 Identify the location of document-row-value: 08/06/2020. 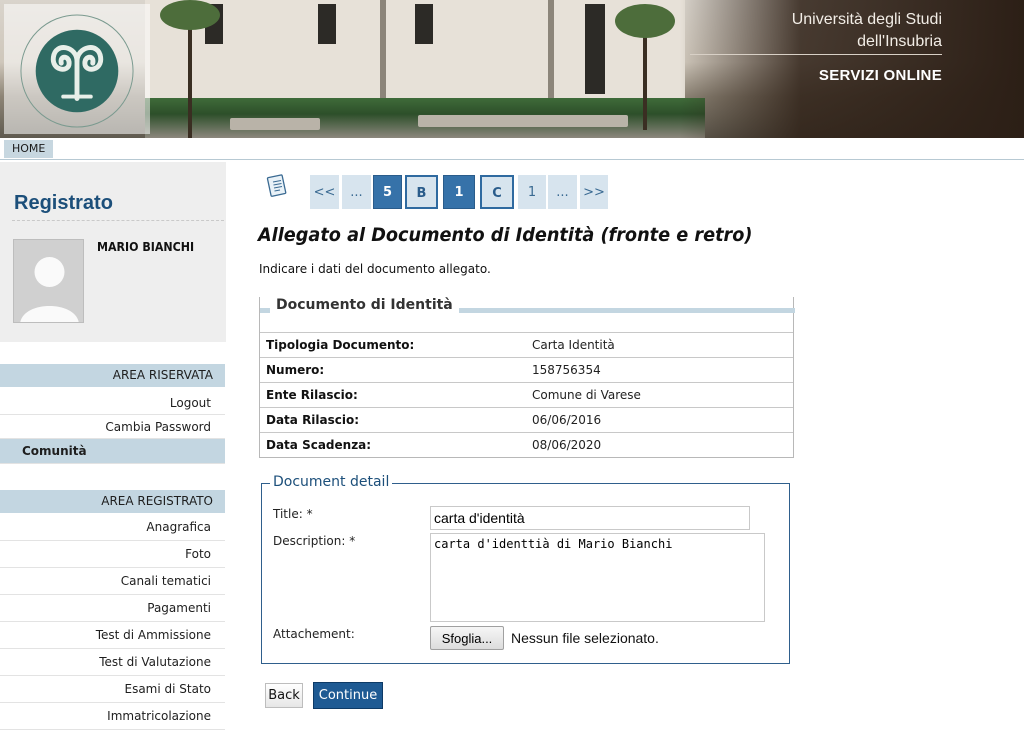
(567, 445).